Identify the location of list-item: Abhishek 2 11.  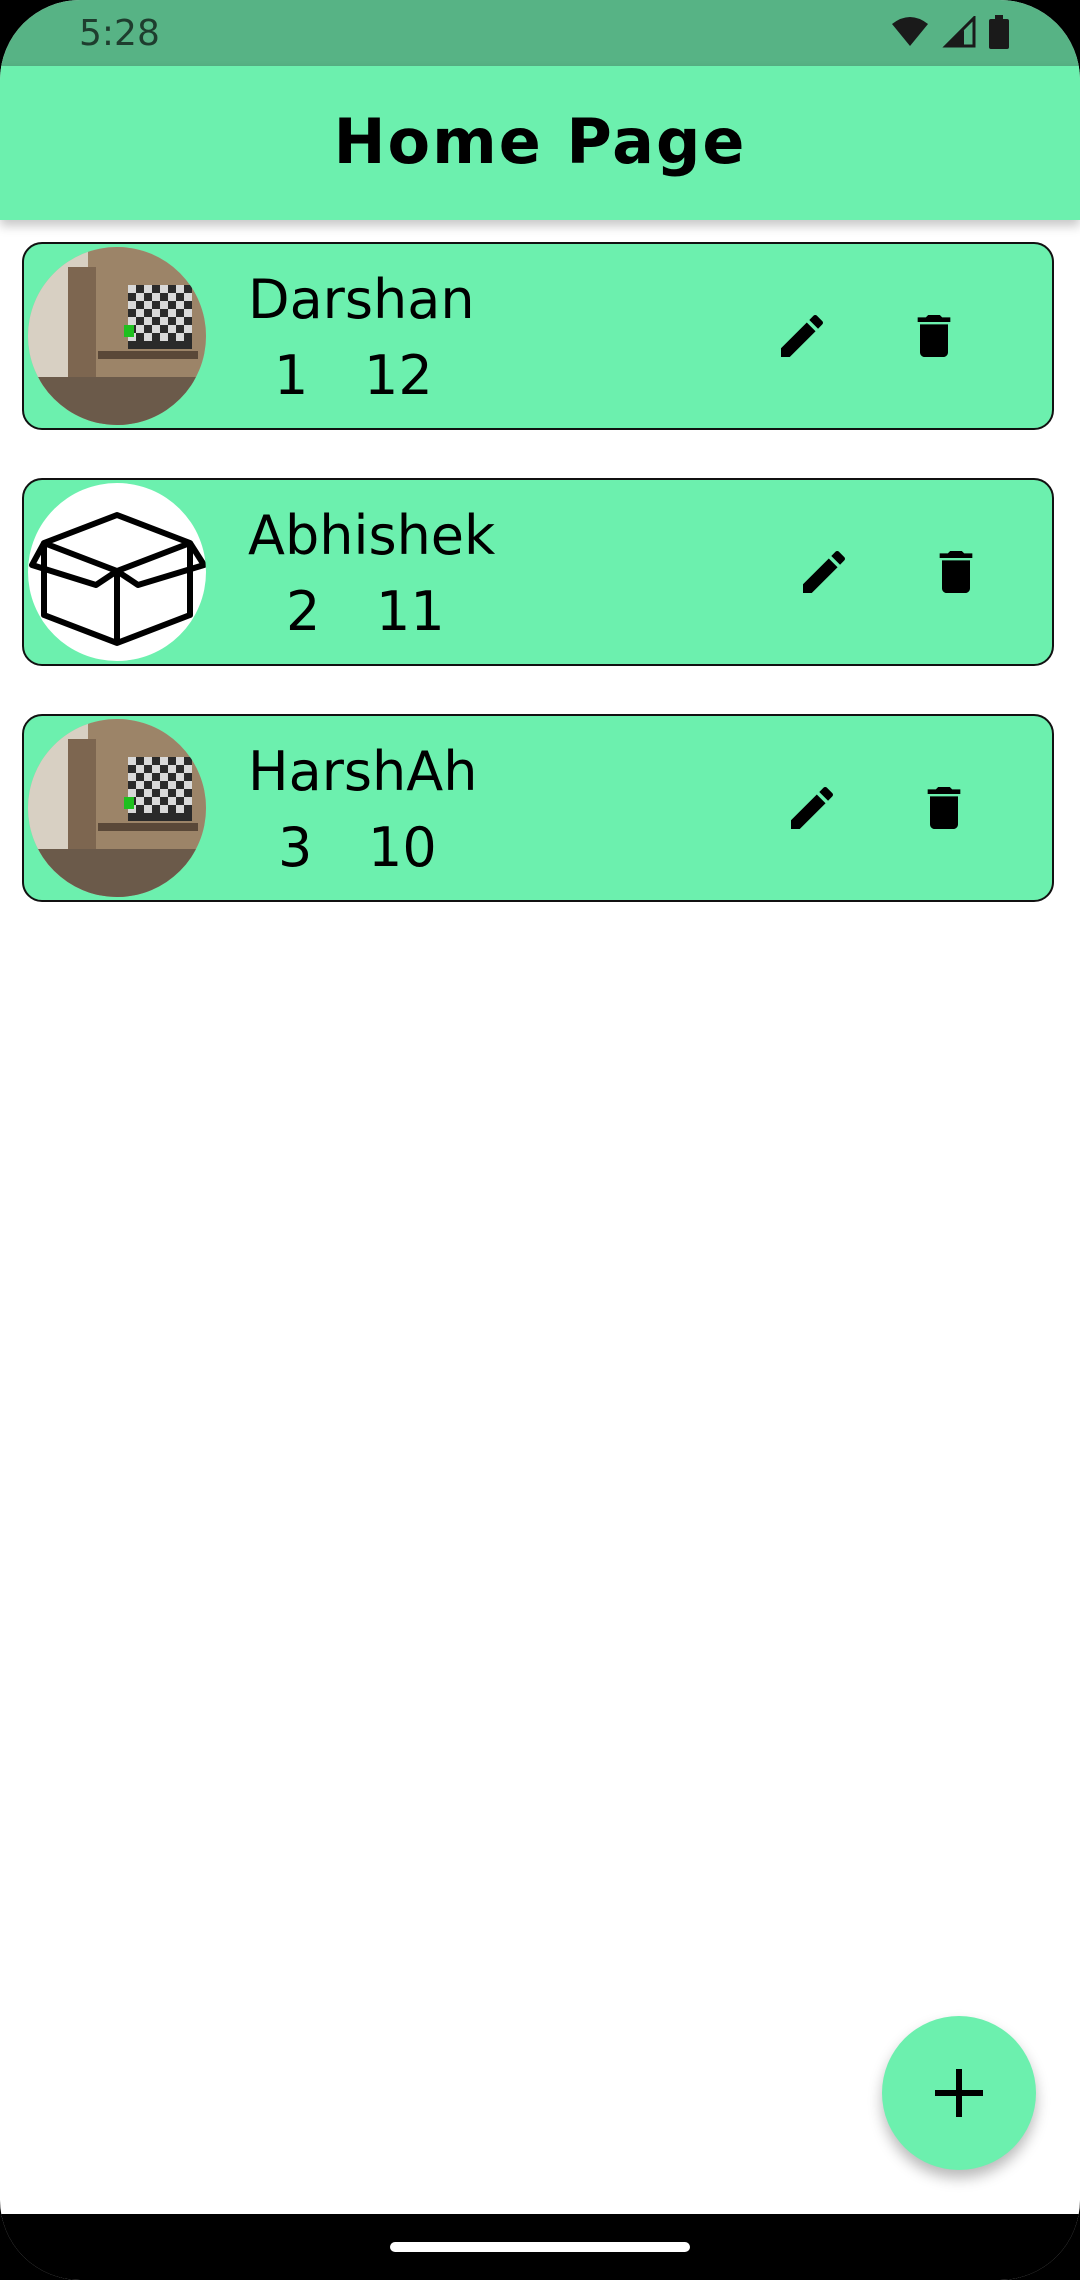
(538, 572).